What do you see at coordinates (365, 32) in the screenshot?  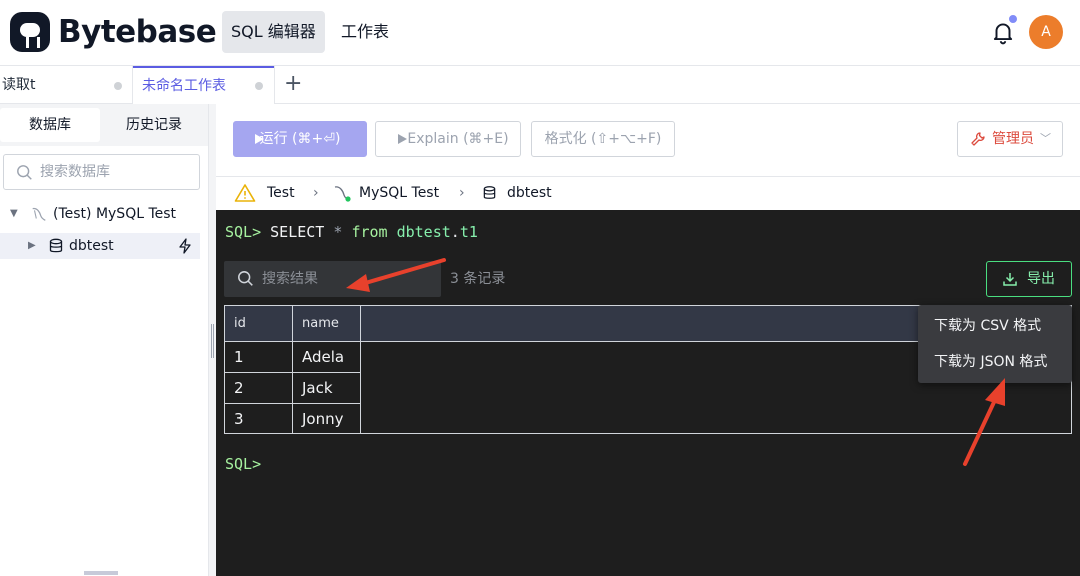 I see `nav-worksheets: 工作表` at bounding box center [365, 32].